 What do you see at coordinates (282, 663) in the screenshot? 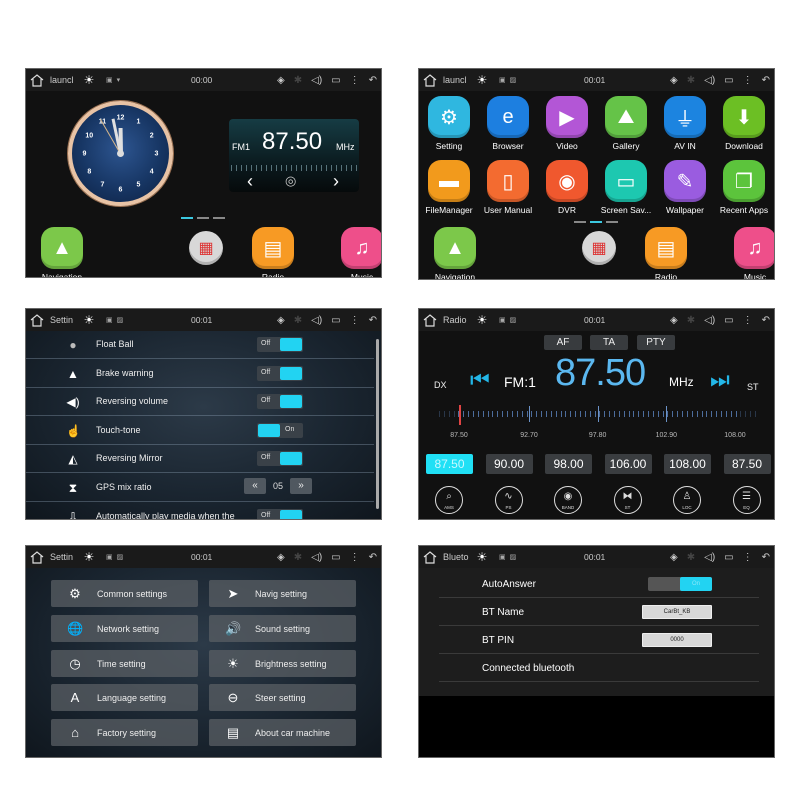
I see `brightness-setting-button: ☀ Brightness setting` at bounding box center [282, 663].